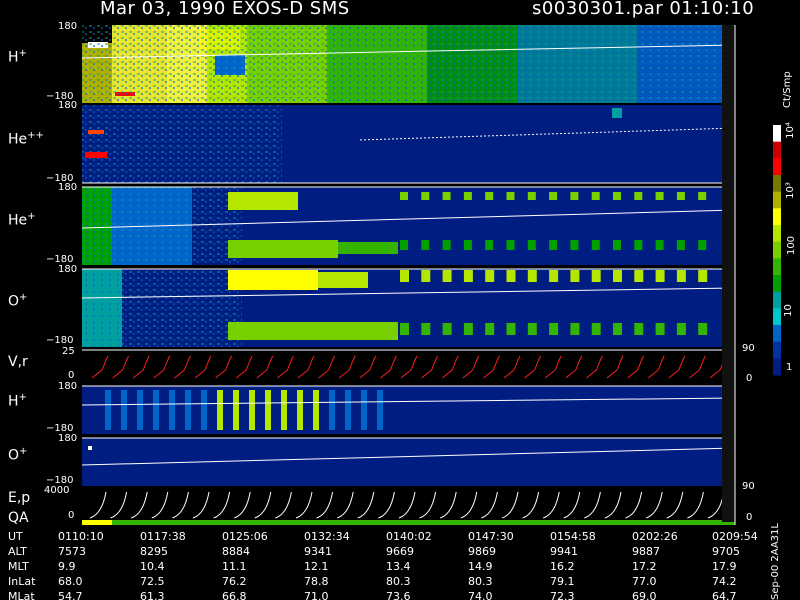 This screenshot has width=800, height=600. Describe the element at coordinates (81, 536) in the screenshot. I see `table-cell: 0110:10` at that location.